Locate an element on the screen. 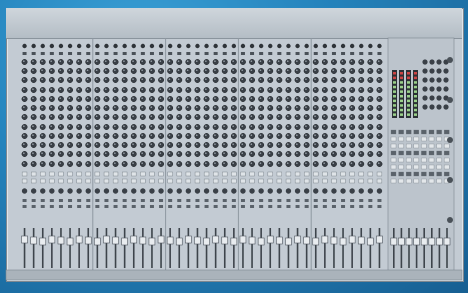  input-jack-icon is located at coordinates (243, 46).